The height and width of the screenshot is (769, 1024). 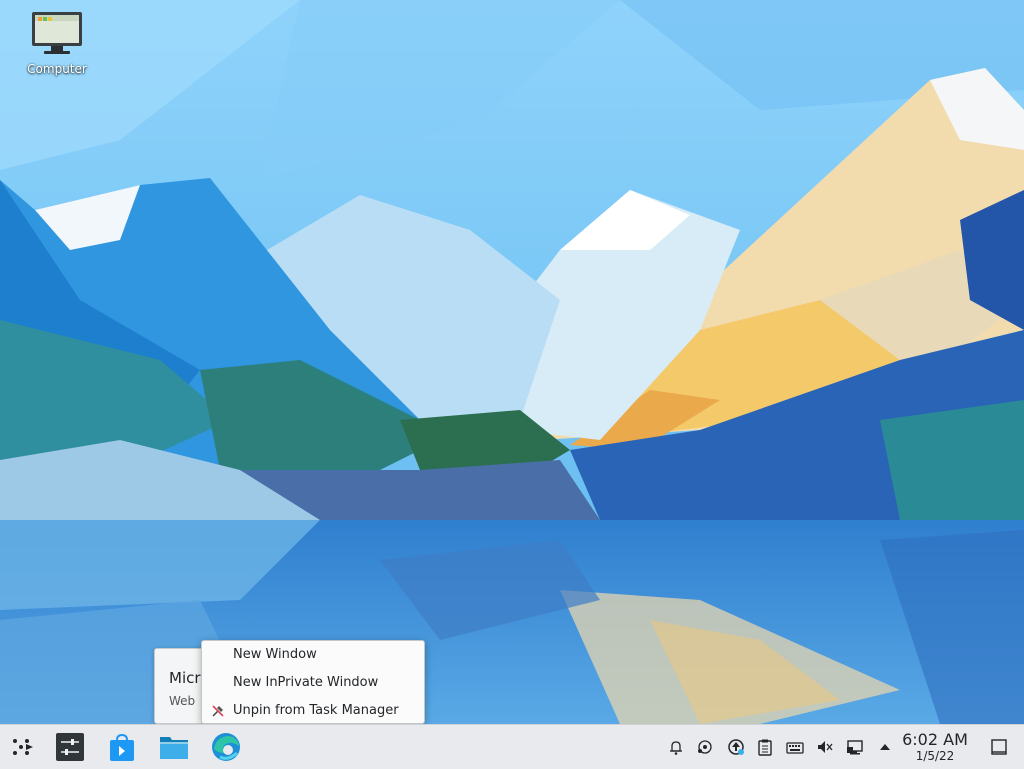 What do you see at coordinates (885, 747) in the screenshot?
I see `expand-tray-arrow-icon` at bounding box center [885, 747].